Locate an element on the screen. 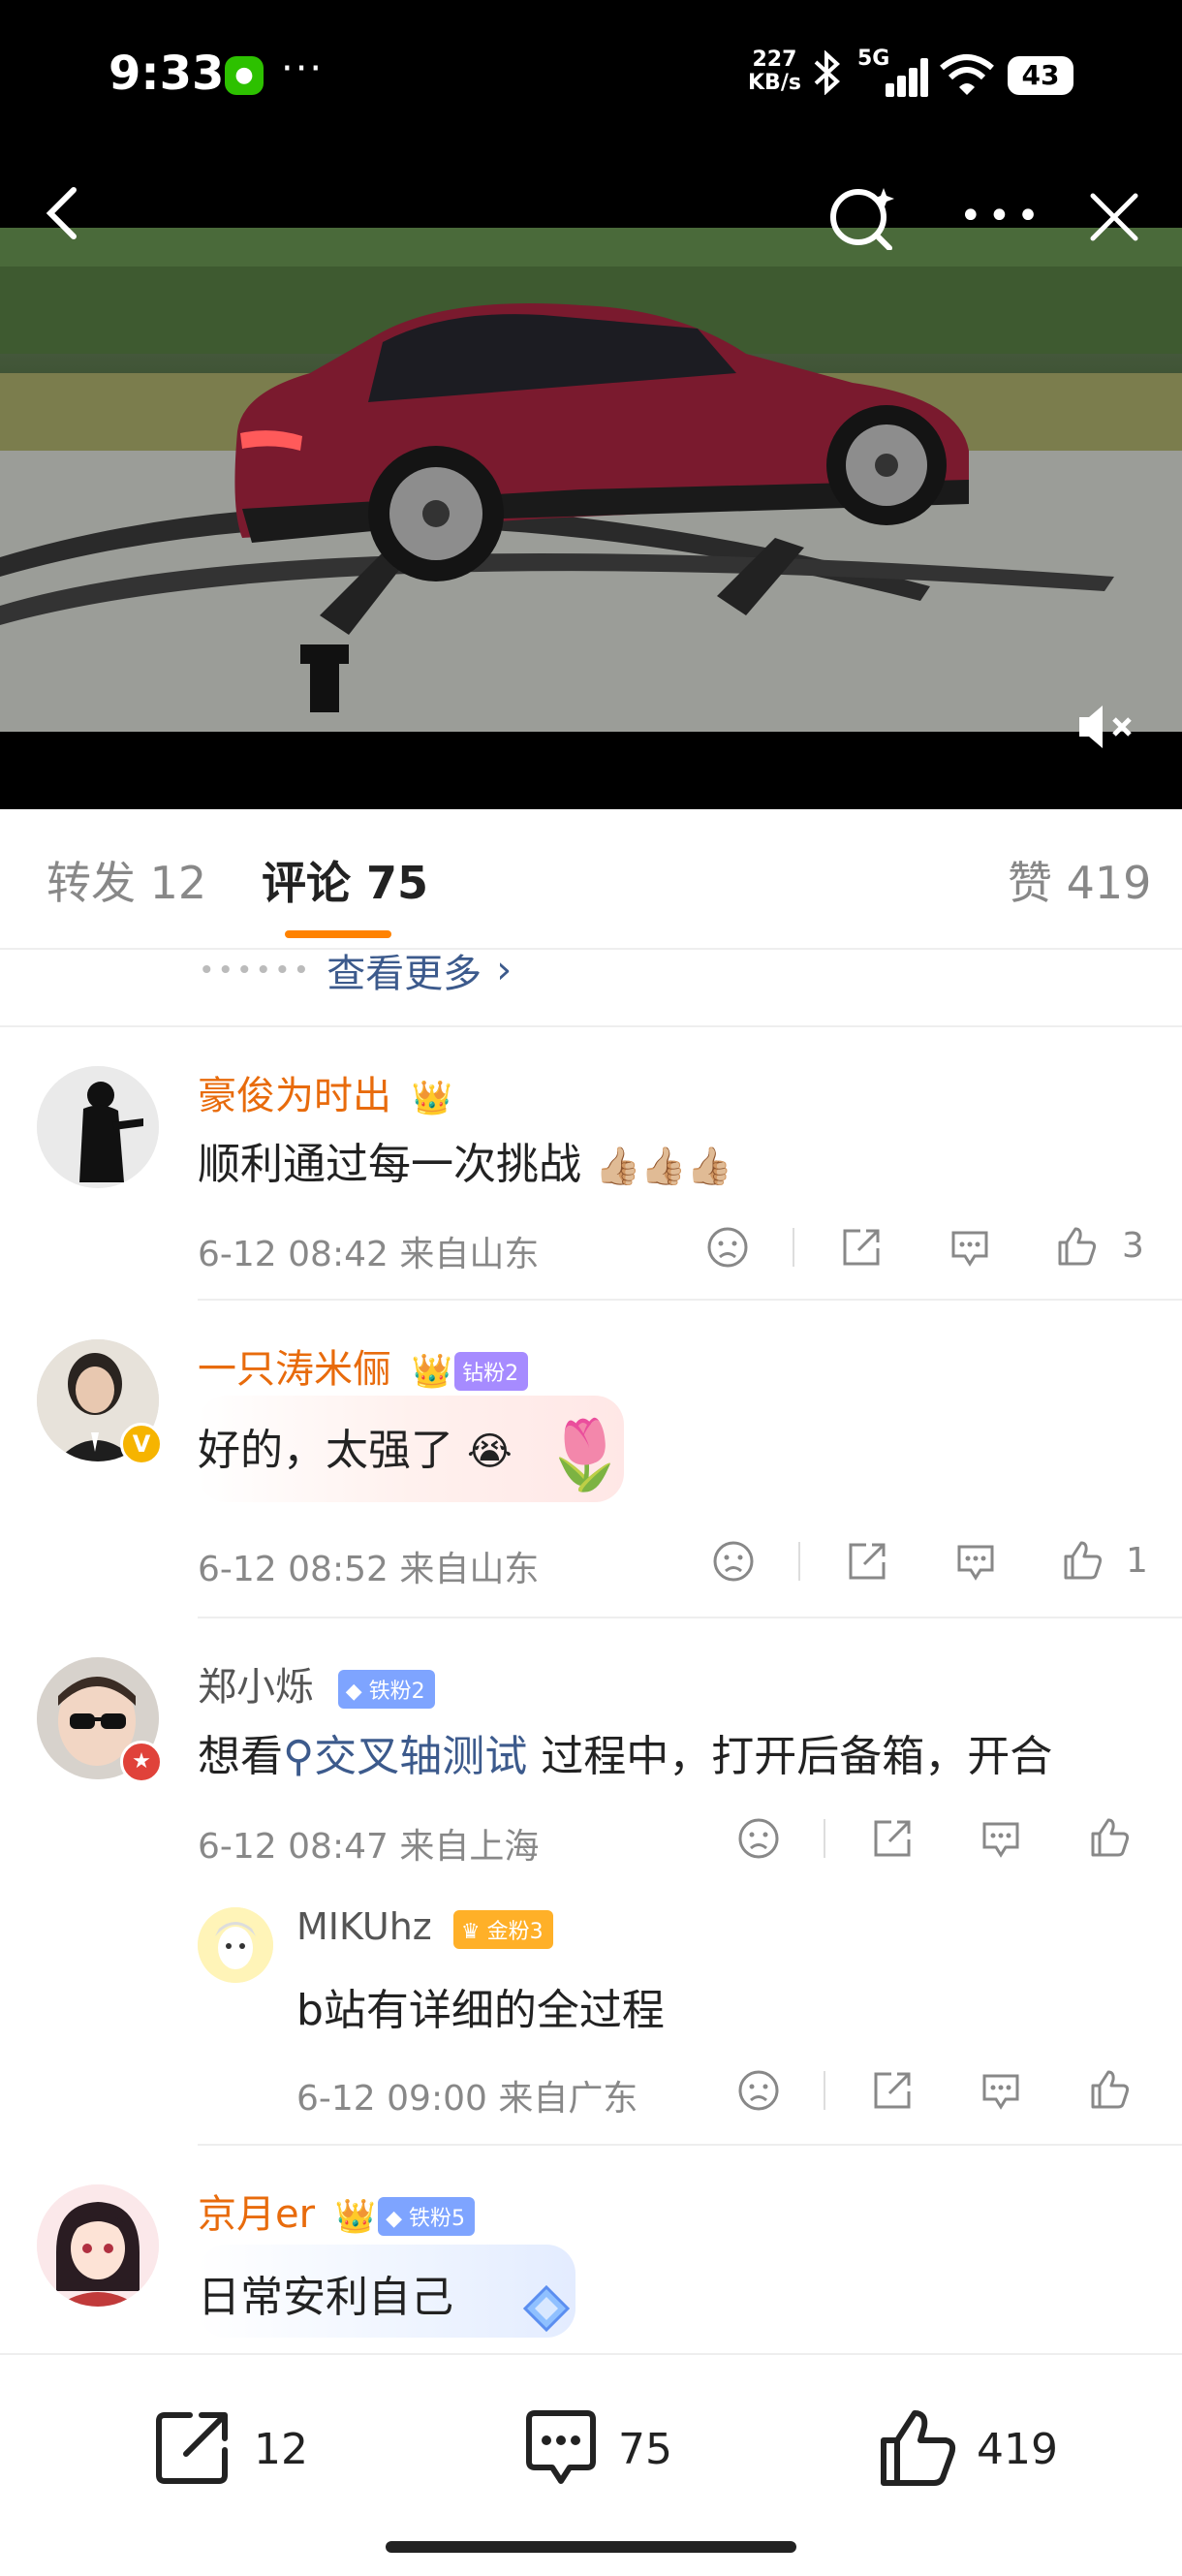  active-tab-indicator is located at coordinates (338, 934).